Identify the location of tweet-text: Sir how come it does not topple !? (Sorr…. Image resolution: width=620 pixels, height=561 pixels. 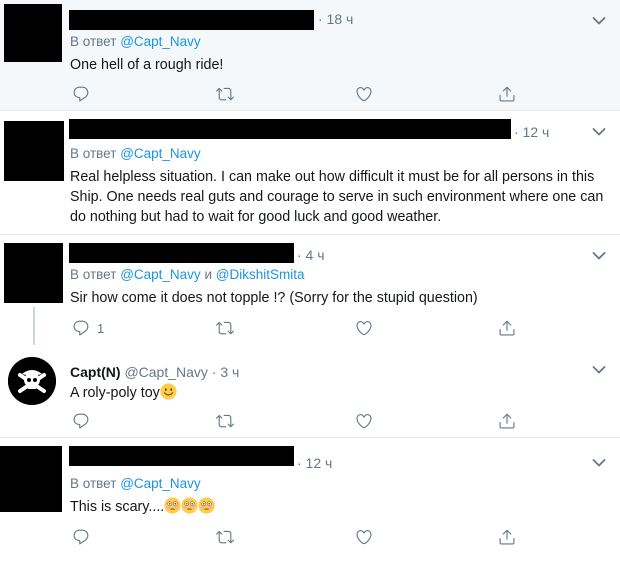
(274, 298).